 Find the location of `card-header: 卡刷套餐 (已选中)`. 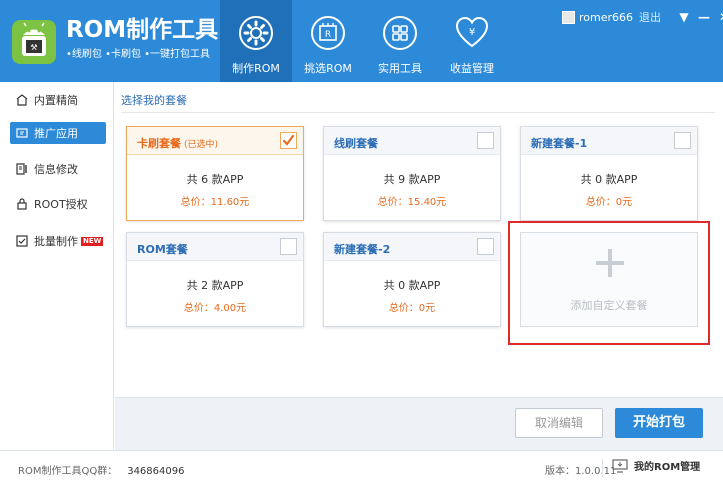

card-header: 卡刷套餐 (已选中) is located at coordinates (215, 141).